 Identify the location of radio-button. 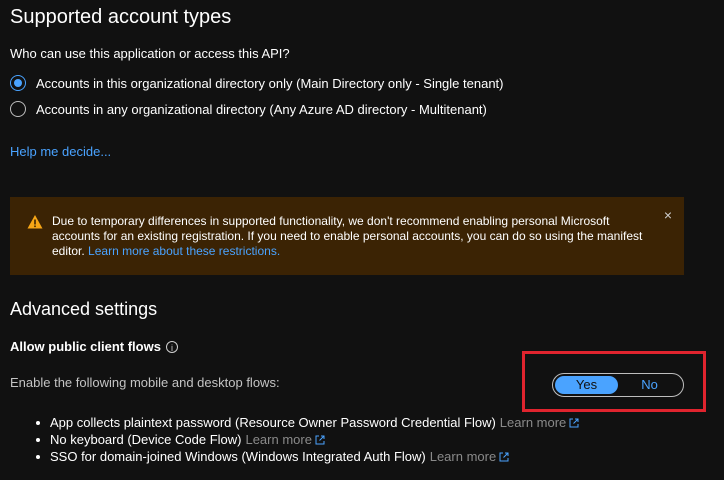
(18, 109).